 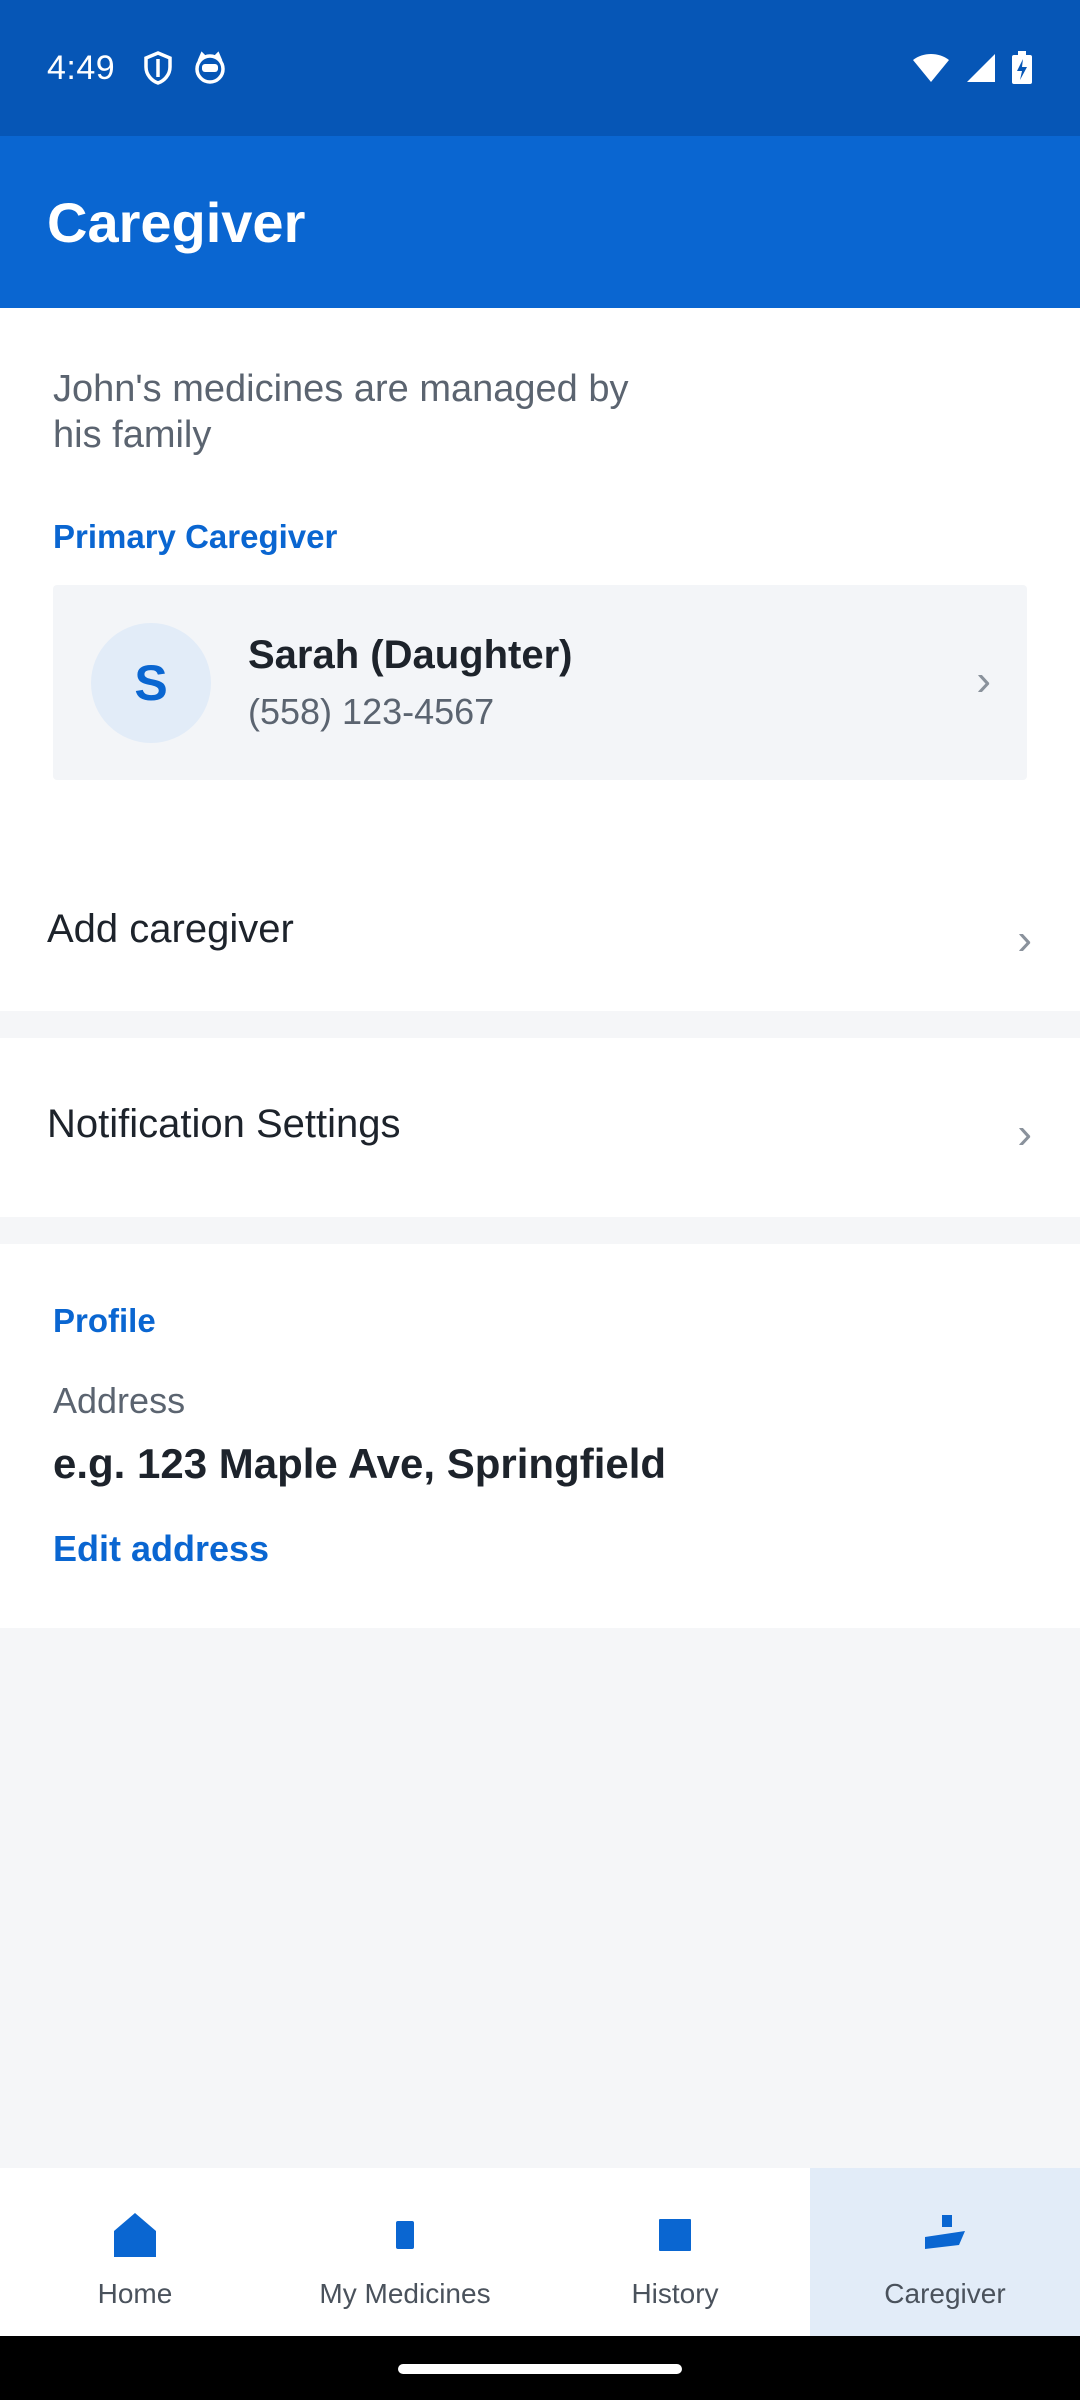 What do you see at coordinates (410, 655) in the screenshot?
I see `caregiver-name: Sarah (Daughter)` at bounding box center [410, 655].